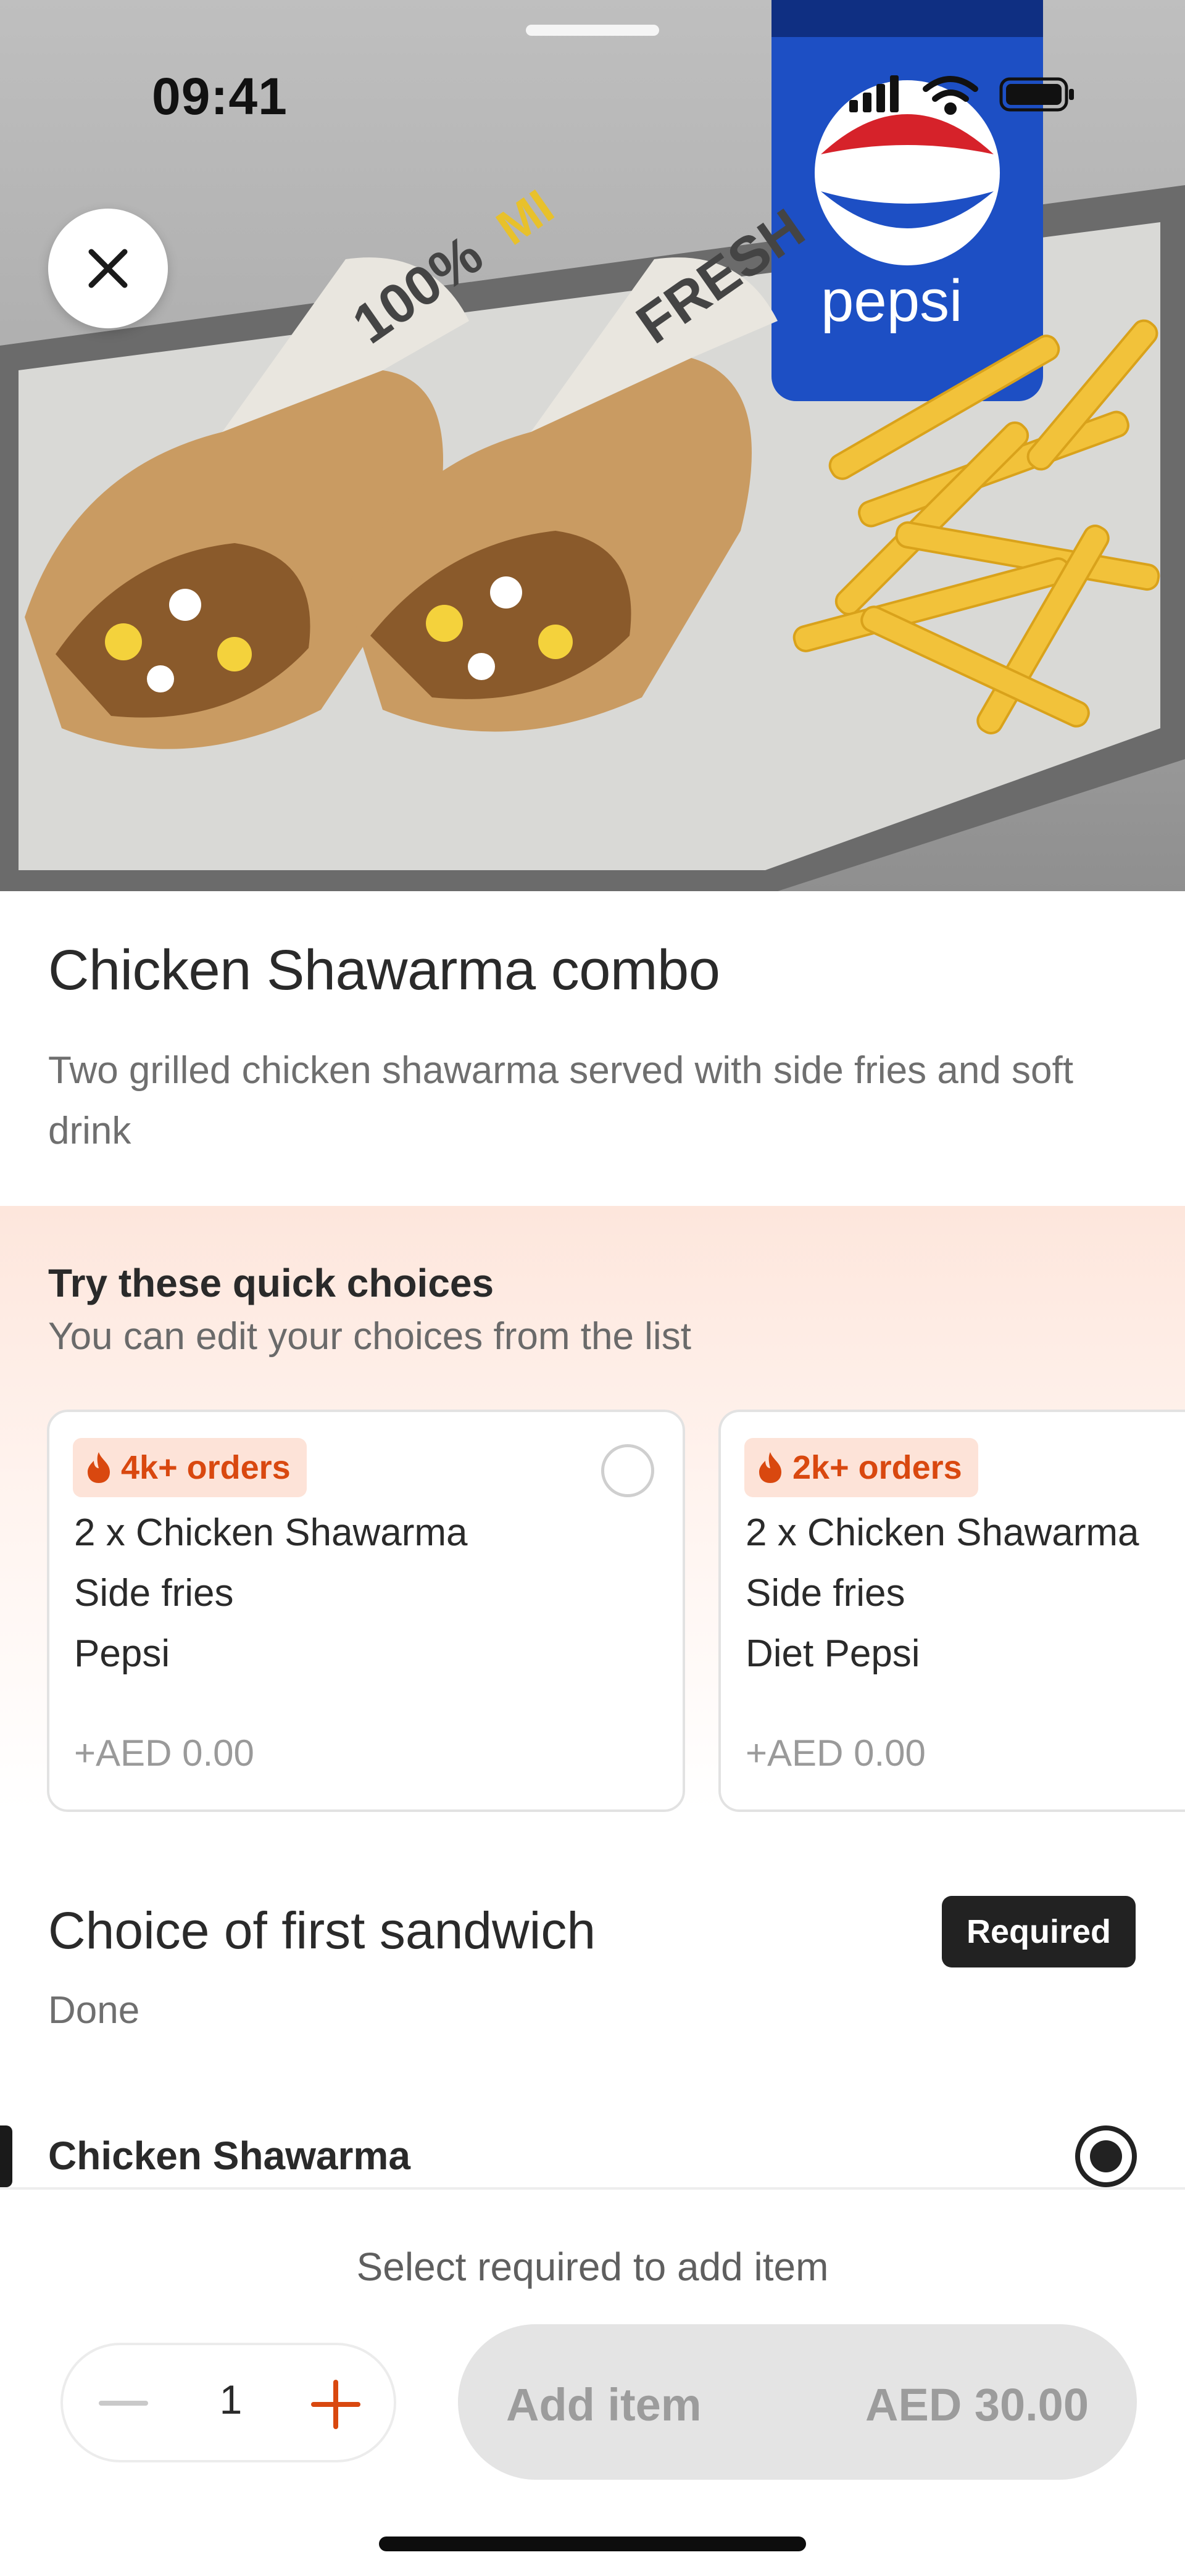  Describe the element at coordinates (322, 1930) in the screenshot. I see `section-title: Choice of first sandwich` at that location.